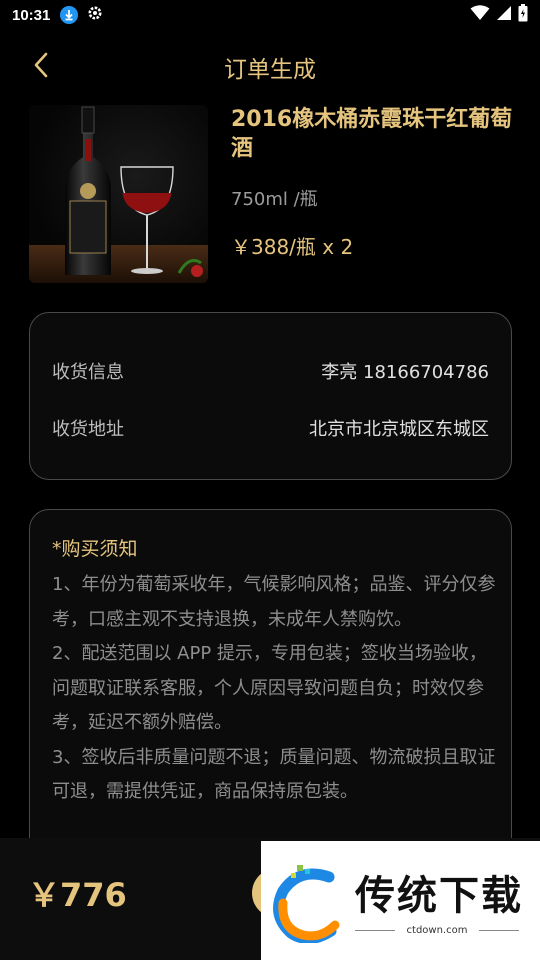 The width and height of the screenshot is (540, 960). I want to click on gear-icon, so click(95, 15).